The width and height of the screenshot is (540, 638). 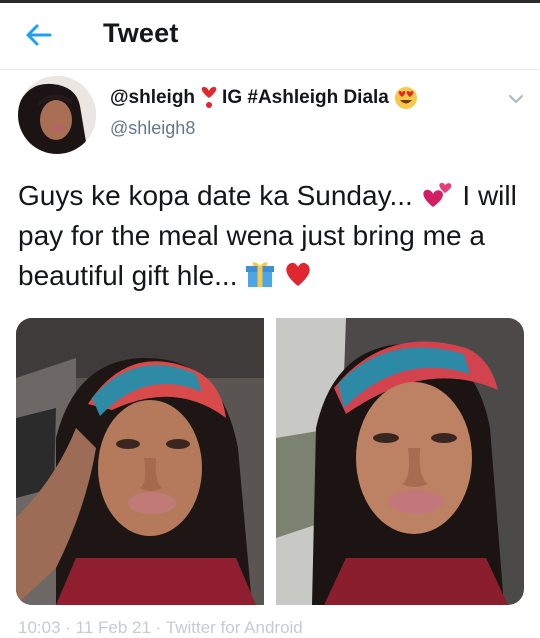 I want to click on red-heart-icon, so click(x=298, y=274).